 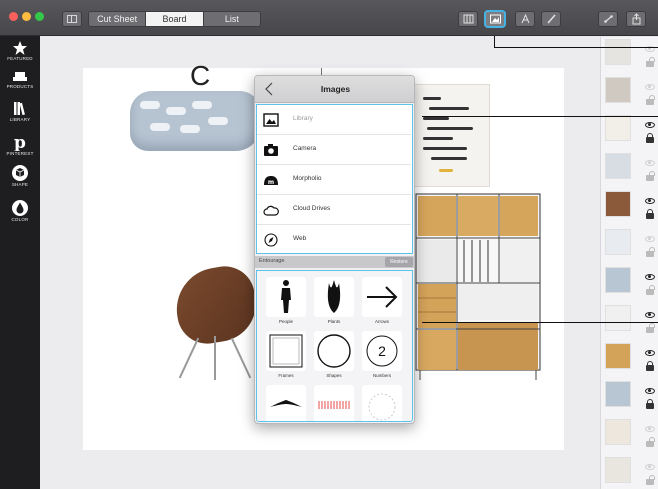 I want to click on close-window-button, so click(x=13, y=16).